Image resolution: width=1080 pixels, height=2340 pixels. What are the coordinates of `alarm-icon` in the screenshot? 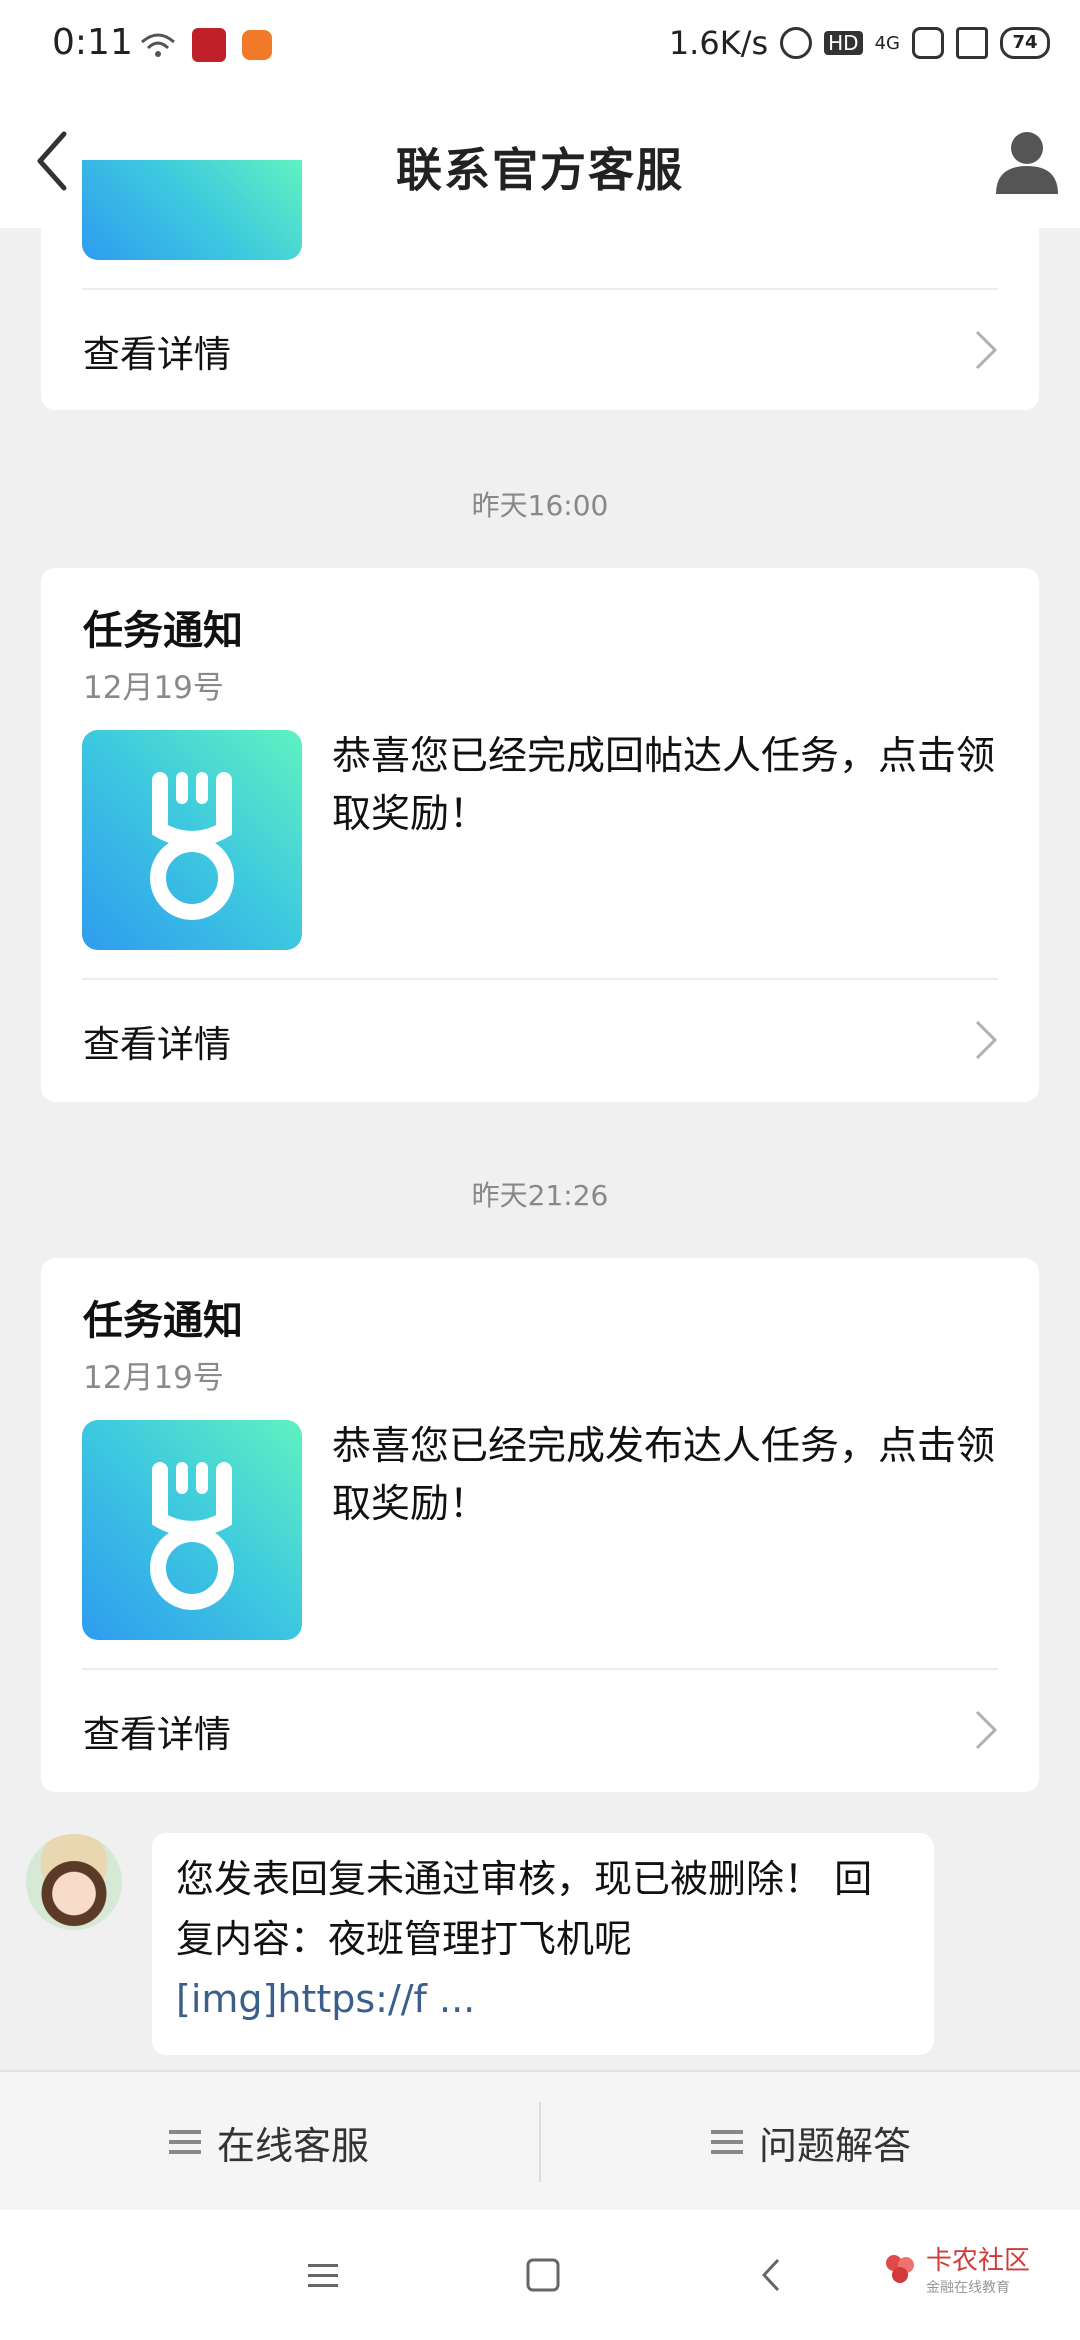 It's located at (796, 43).